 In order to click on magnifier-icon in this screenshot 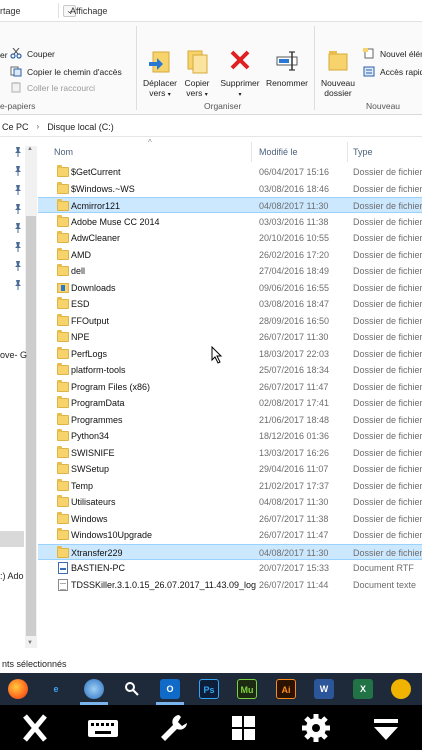, I will do `click(132, 689)`.